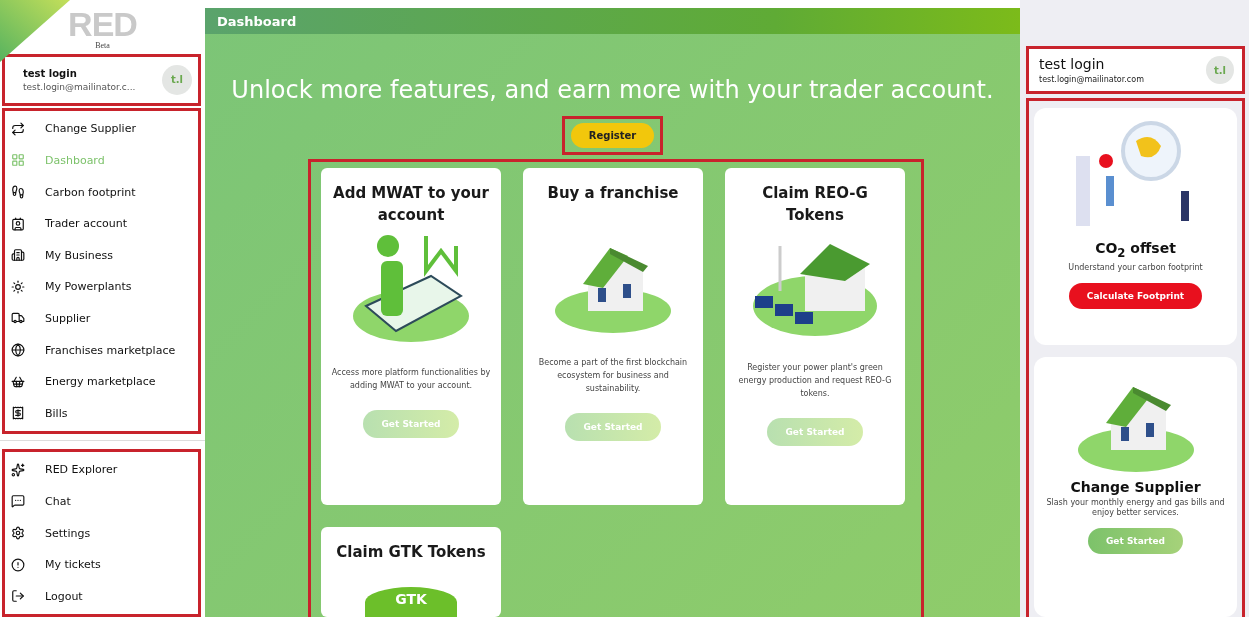  Describe the element at coordinates (101, 129) in the screenshot. I see `nav-item: Change Supplier` at that location.